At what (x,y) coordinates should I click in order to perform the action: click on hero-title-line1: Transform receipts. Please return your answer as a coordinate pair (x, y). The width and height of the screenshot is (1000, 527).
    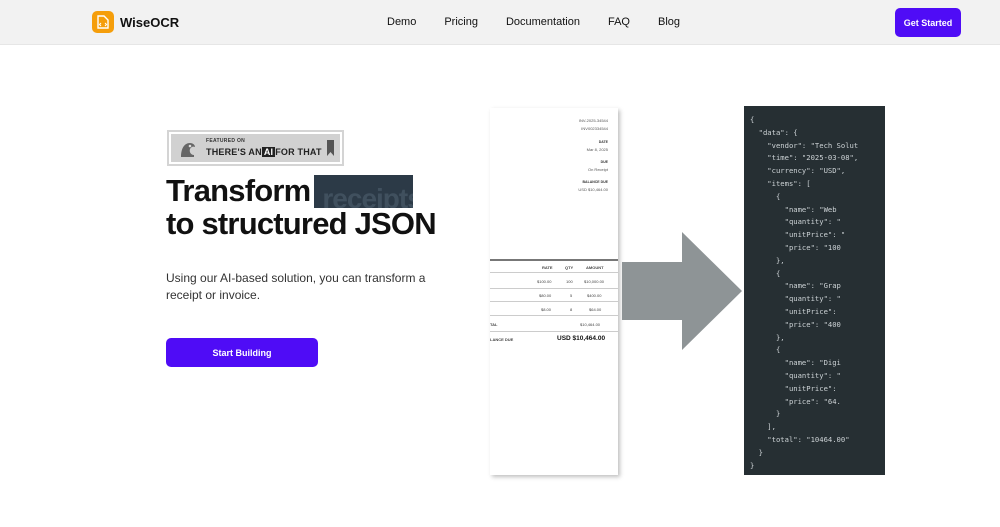
    Looking at the image, I should click on (301, 191).